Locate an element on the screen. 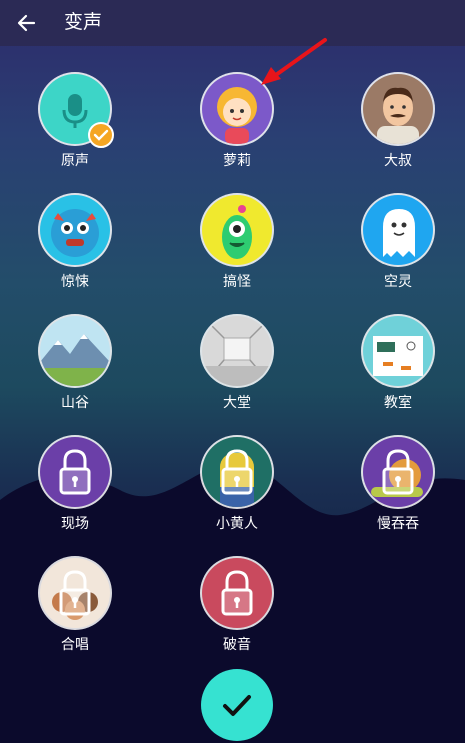  voice-item-uncle: 大叔 is located at coordinates (396, 121).